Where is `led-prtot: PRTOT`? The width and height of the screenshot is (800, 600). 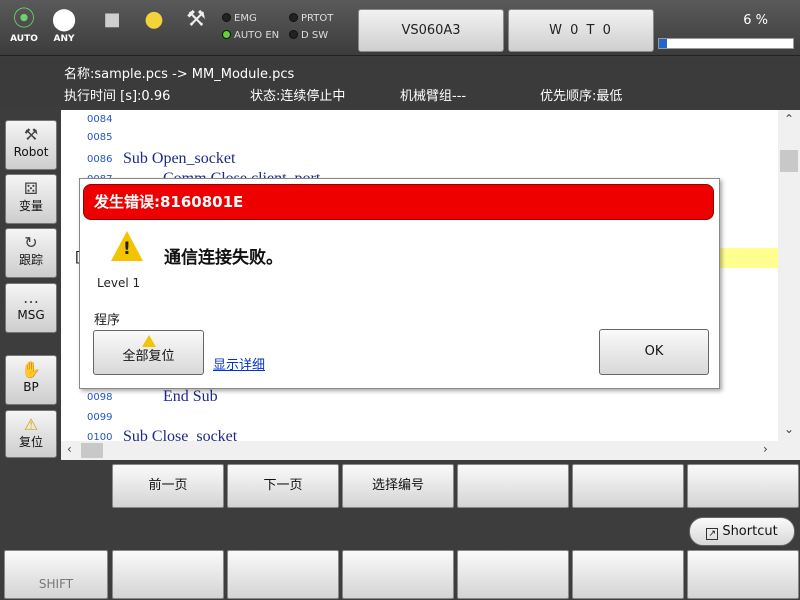
led-prtot: PRTOT is located at coordinates (311, 18).